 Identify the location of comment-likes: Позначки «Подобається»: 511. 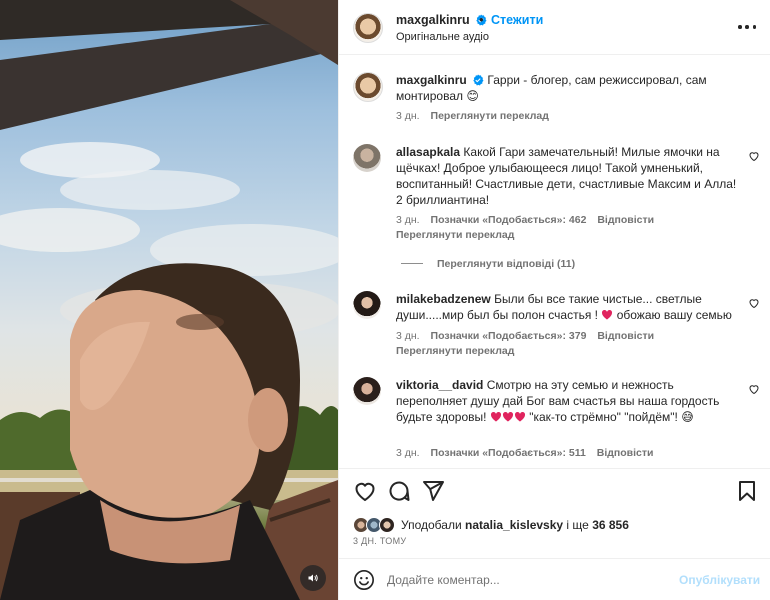
(508, 453).